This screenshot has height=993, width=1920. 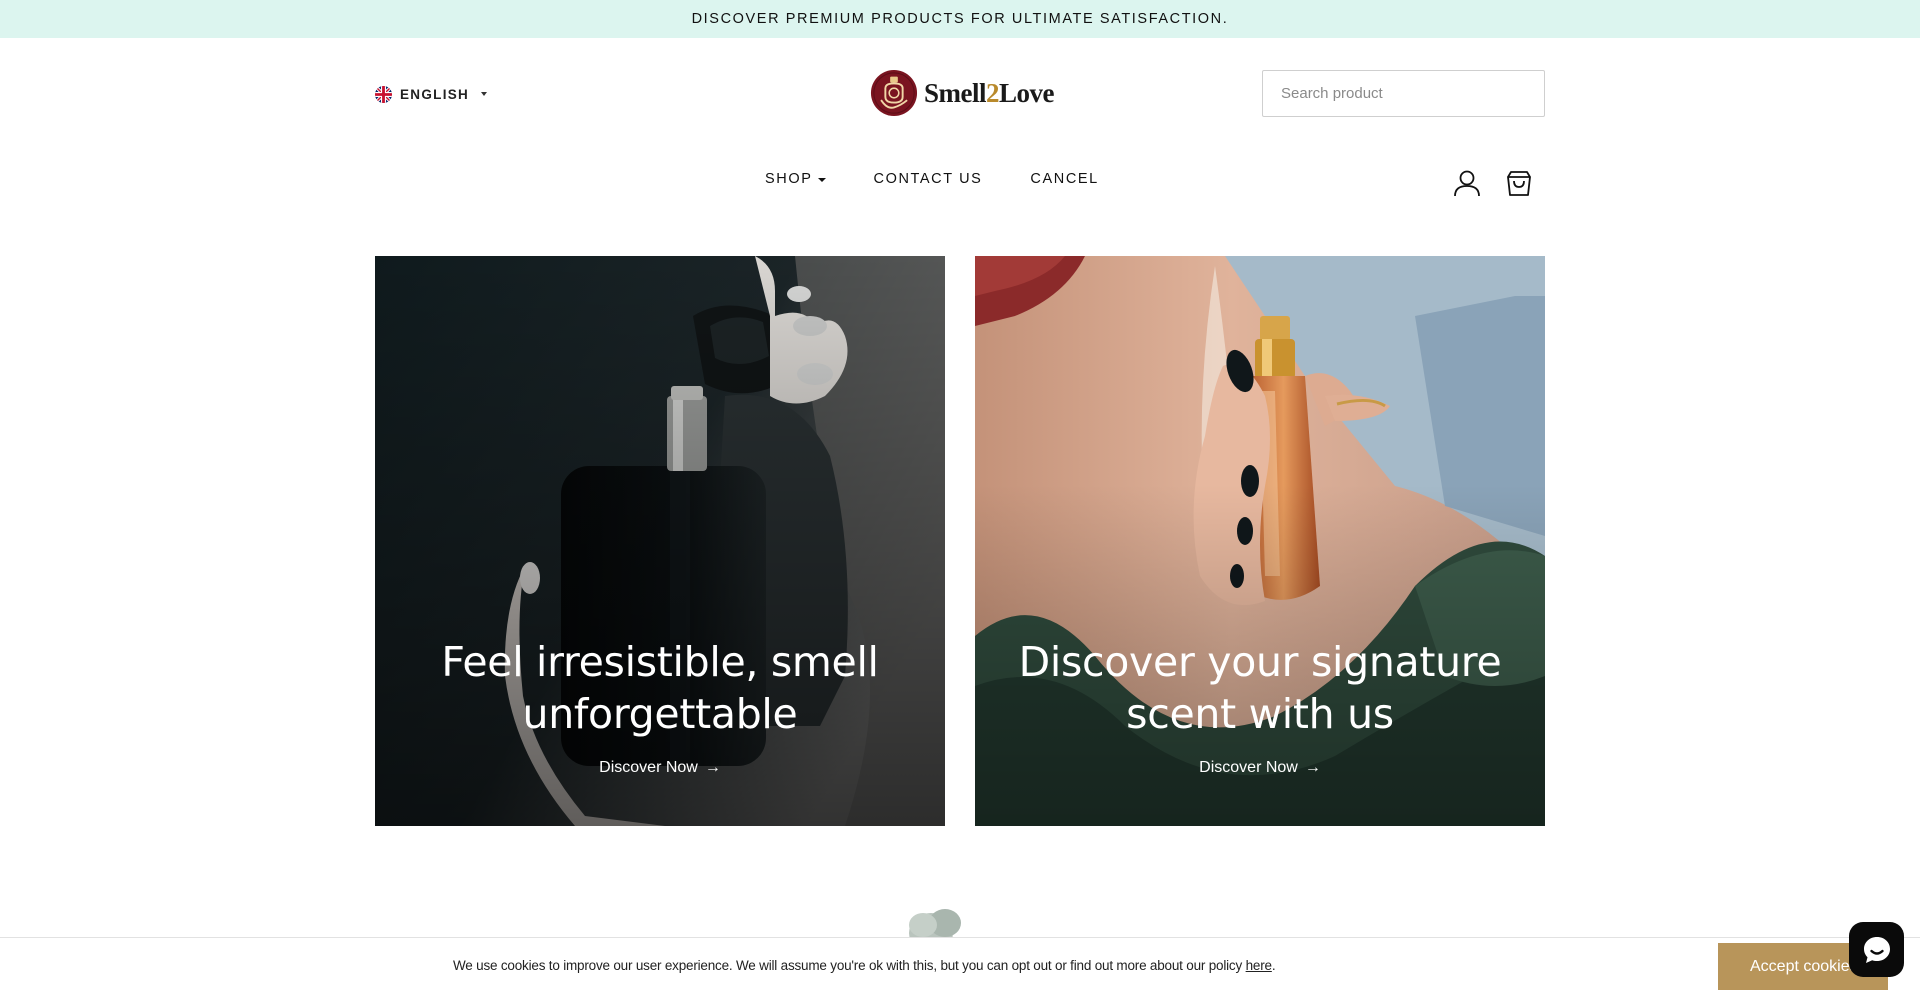 I want to click on chat-bubble-icon, so click(x=1876, y=949).